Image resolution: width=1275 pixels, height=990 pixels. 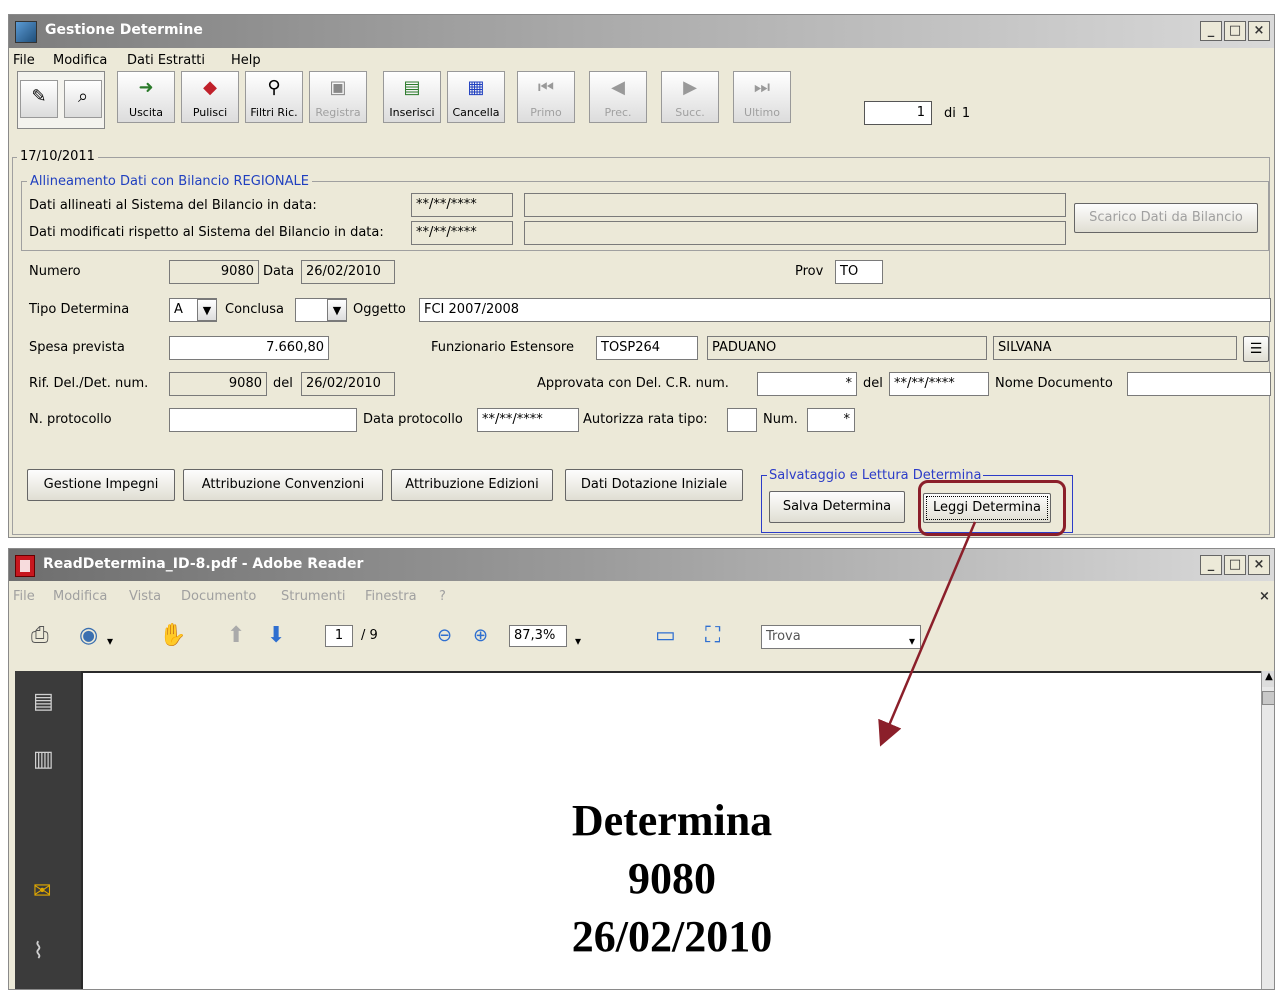 I want to click on registra-button: ▣ Registra, so click(x=338, y=97).